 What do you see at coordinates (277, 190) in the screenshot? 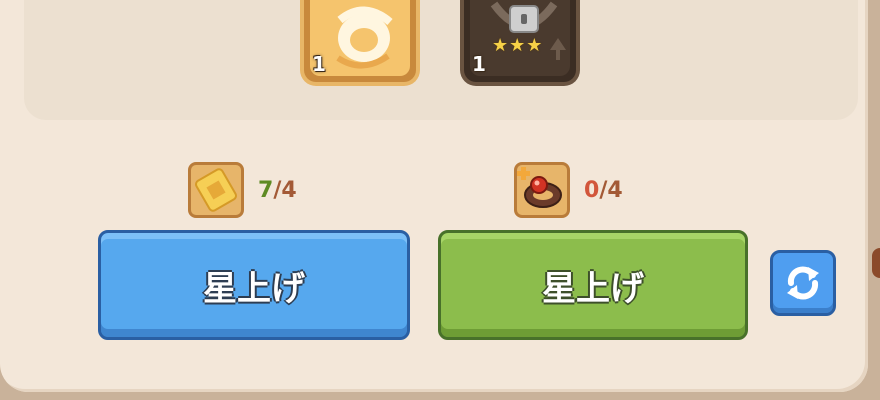
I see `cost-left-value: 7/4` at bounding box center [277, 190].